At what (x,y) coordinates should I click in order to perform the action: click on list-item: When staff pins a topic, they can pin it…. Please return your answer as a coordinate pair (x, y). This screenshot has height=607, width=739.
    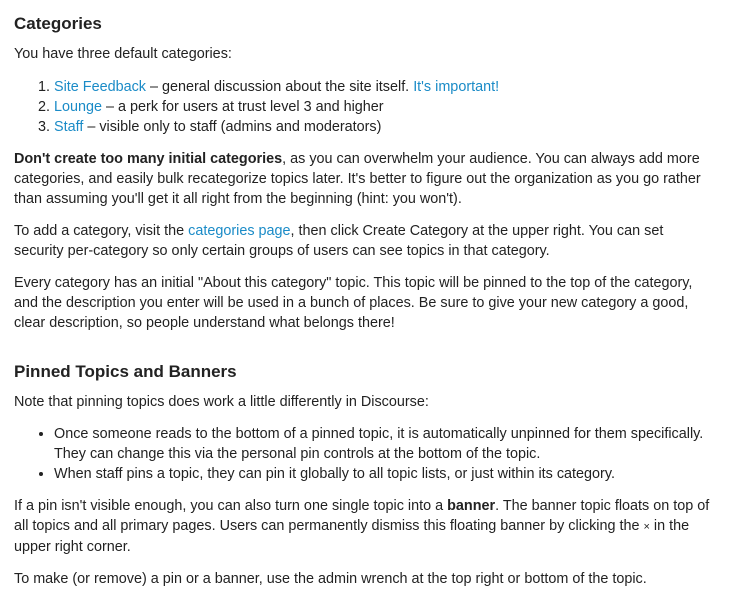
    Looking at the image, I should click on (384, 474).